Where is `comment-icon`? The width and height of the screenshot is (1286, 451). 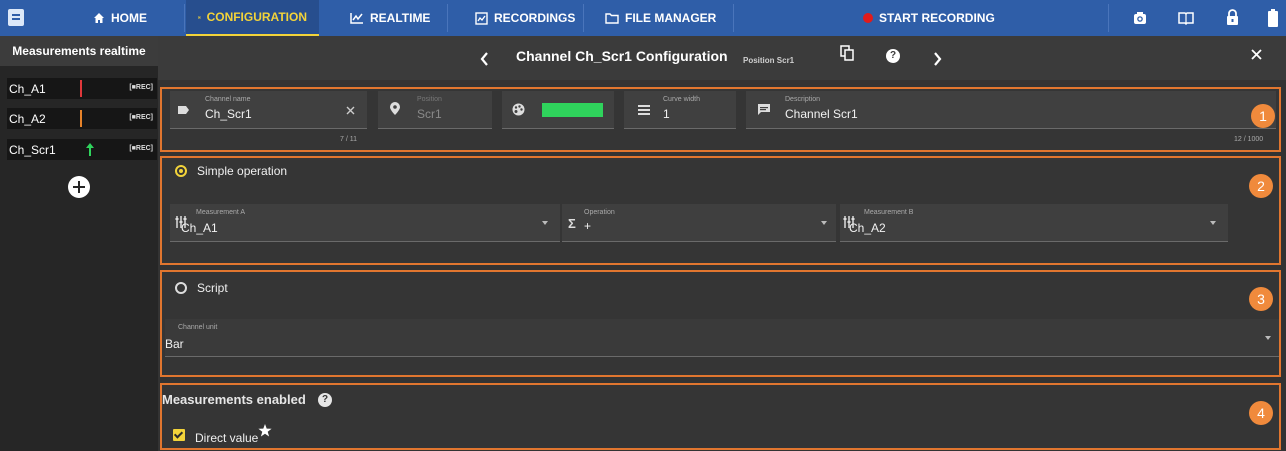
comment-icon is located at coordinates (764, 109).